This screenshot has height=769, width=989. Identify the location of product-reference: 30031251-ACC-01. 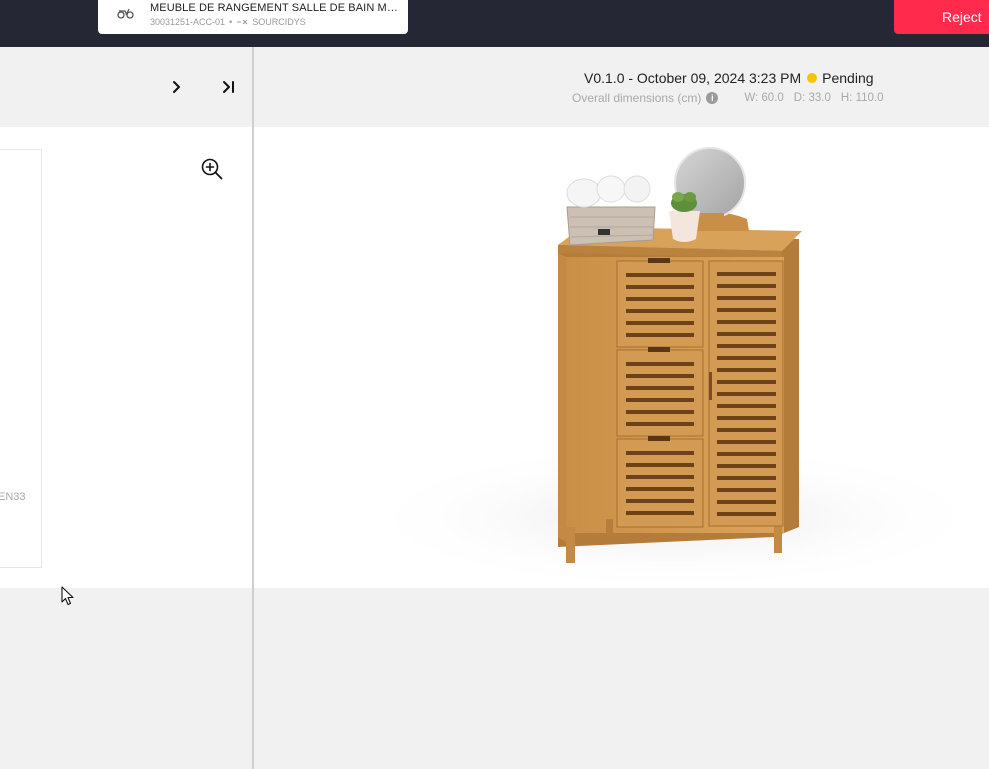
(188, 22).